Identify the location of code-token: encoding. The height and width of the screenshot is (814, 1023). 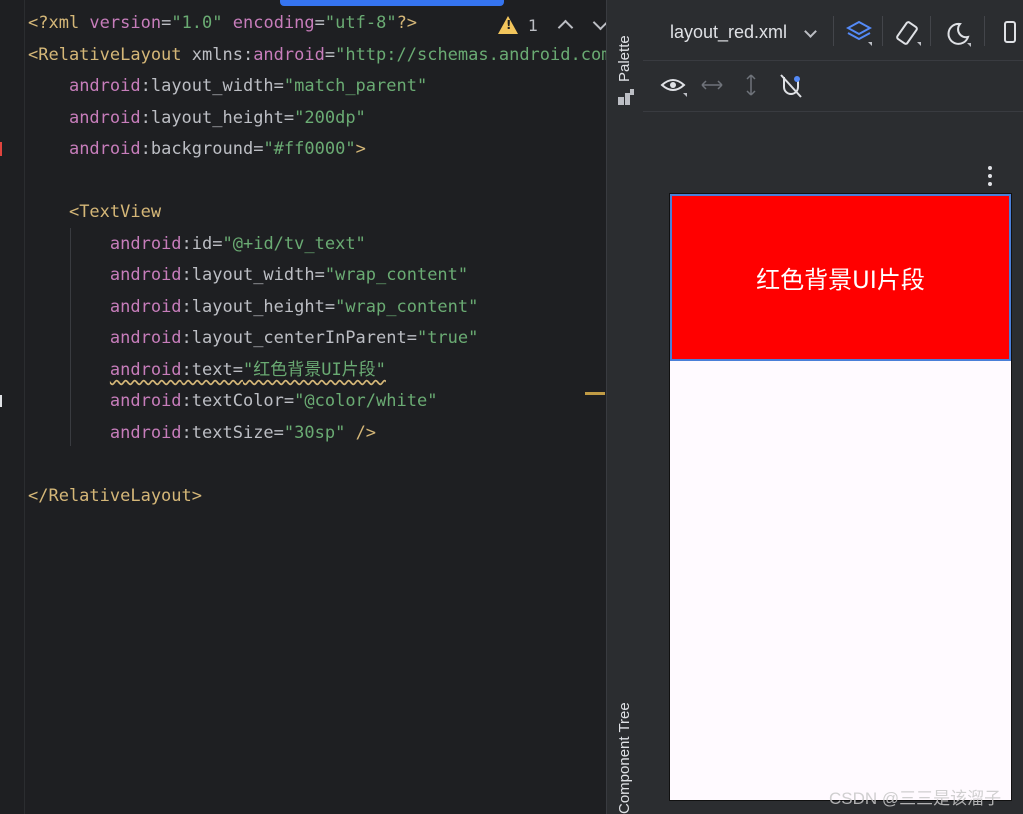
(273, 23).